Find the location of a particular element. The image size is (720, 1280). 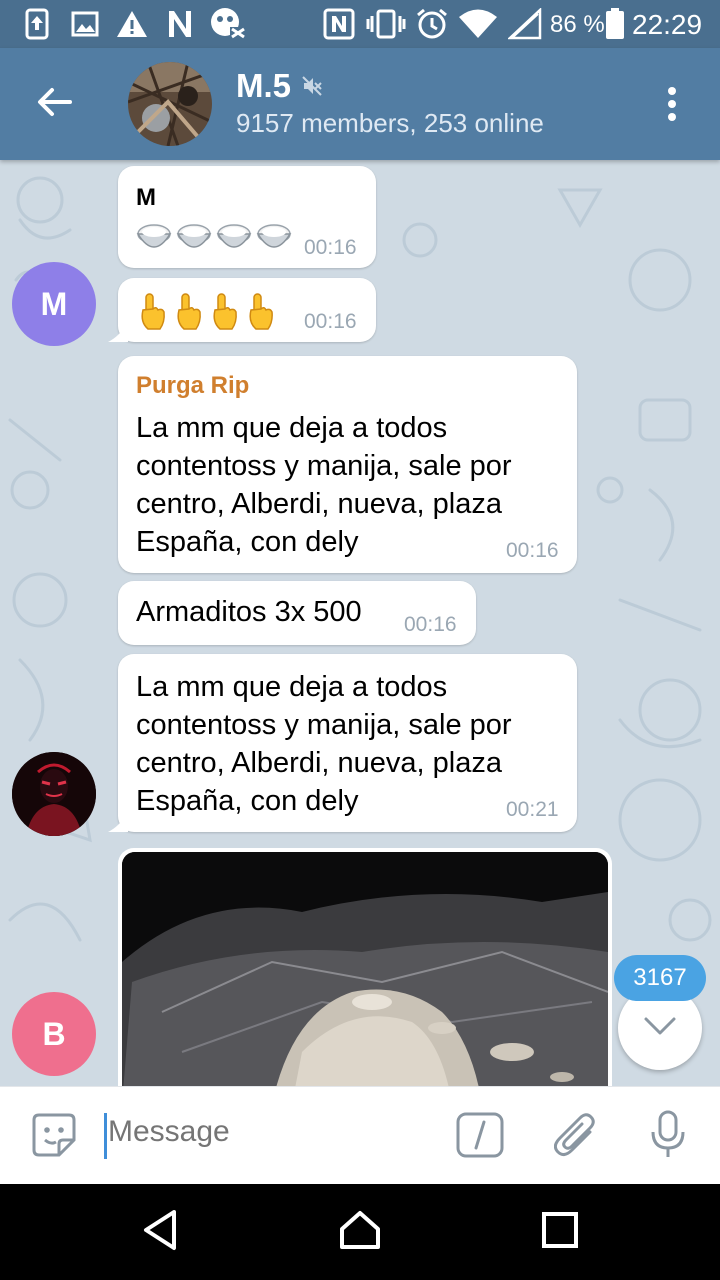

nav-recents-button is located at coordinates (560, 1232).